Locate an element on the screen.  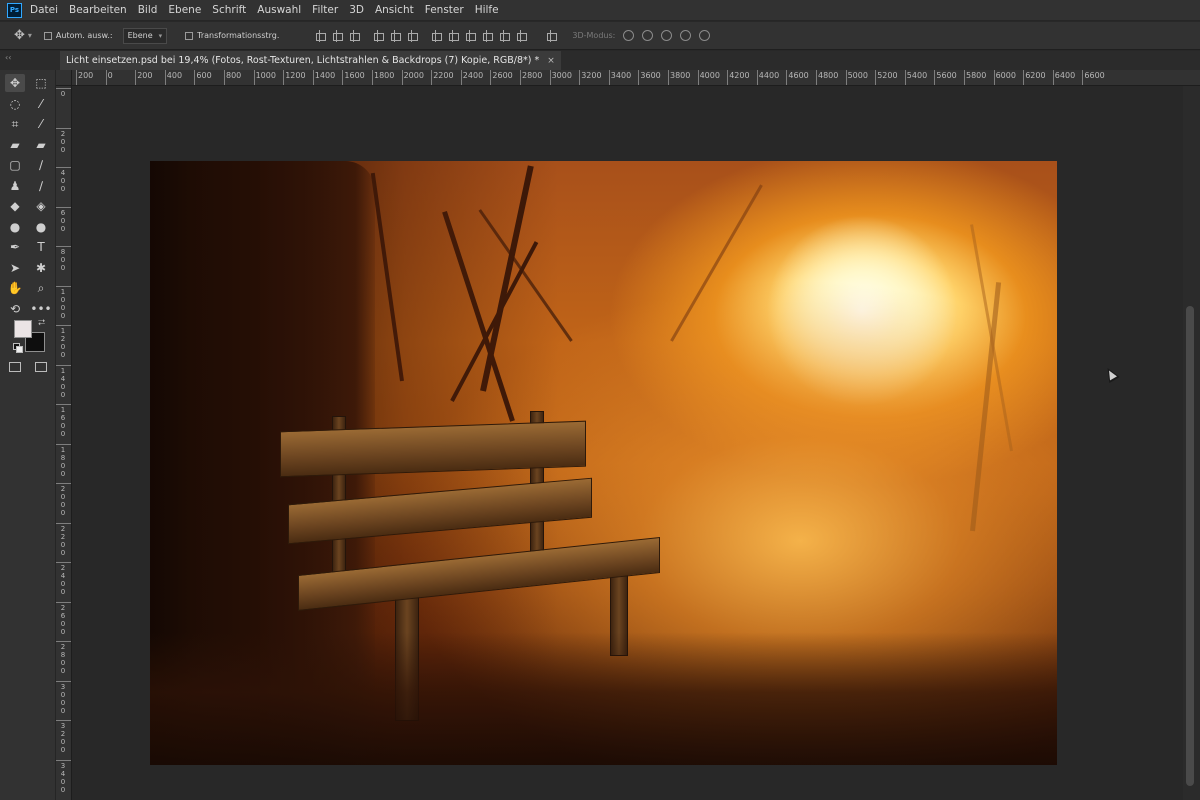
align-top-icon is located at coordinates (321, 35).